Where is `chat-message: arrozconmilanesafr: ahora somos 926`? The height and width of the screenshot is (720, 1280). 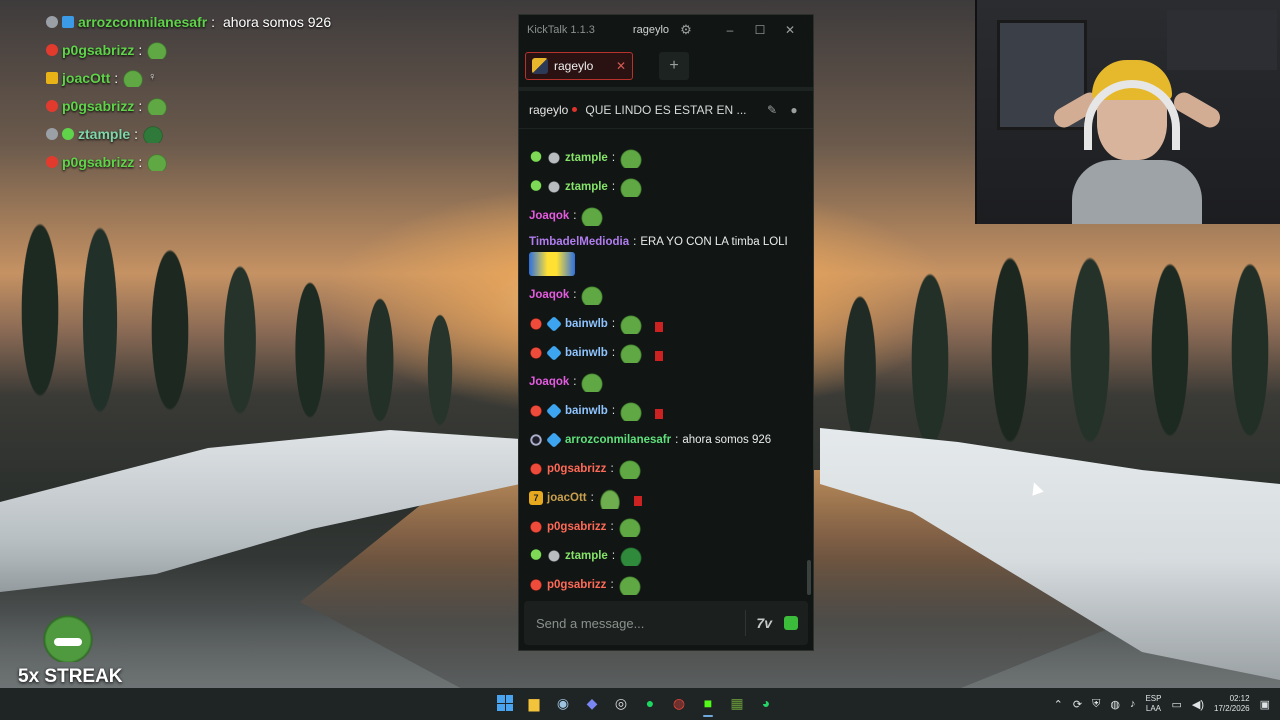 chat-message: arrozconmilanesafr: ahora somos 926 is located at coordinates (671, 439).